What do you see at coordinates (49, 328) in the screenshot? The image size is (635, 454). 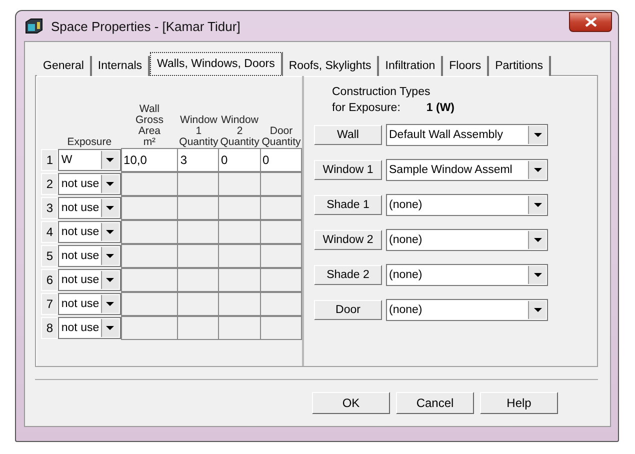 I see `row-number: 8` at bounding box center [49, 328].